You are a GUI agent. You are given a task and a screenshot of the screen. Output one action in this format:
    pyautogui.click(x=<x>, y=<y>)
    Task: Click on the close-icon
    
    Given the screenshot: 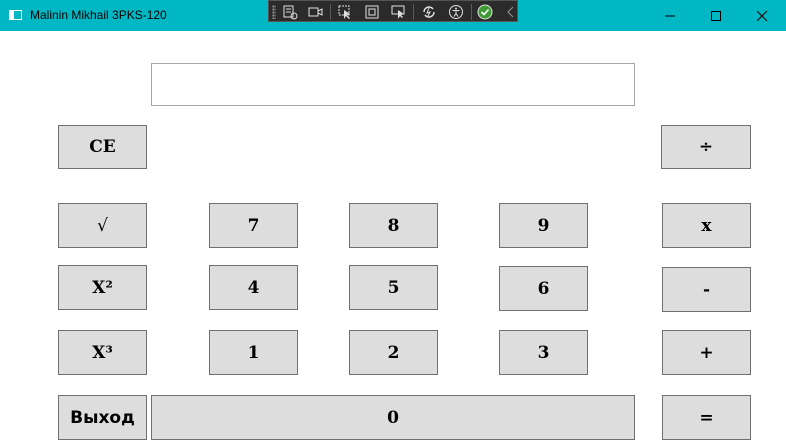 What is the action you would take?
    pyautogui.click(x=762, y=16)
    